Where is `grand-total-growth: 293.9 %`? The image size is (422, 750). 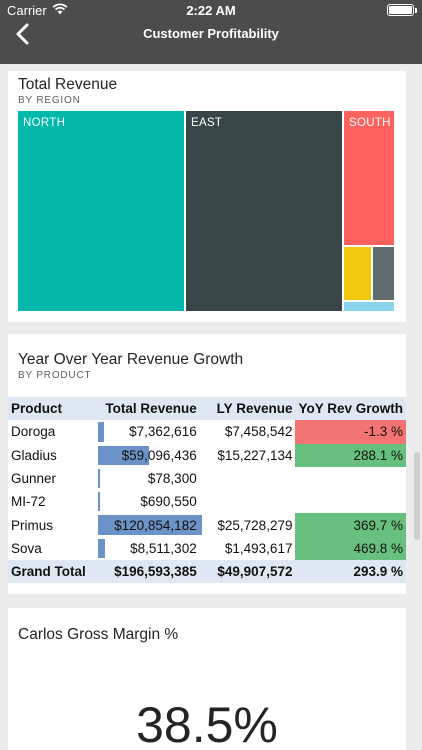 grand-total-growth: 293.9 % is located at coordinates (378, 572).